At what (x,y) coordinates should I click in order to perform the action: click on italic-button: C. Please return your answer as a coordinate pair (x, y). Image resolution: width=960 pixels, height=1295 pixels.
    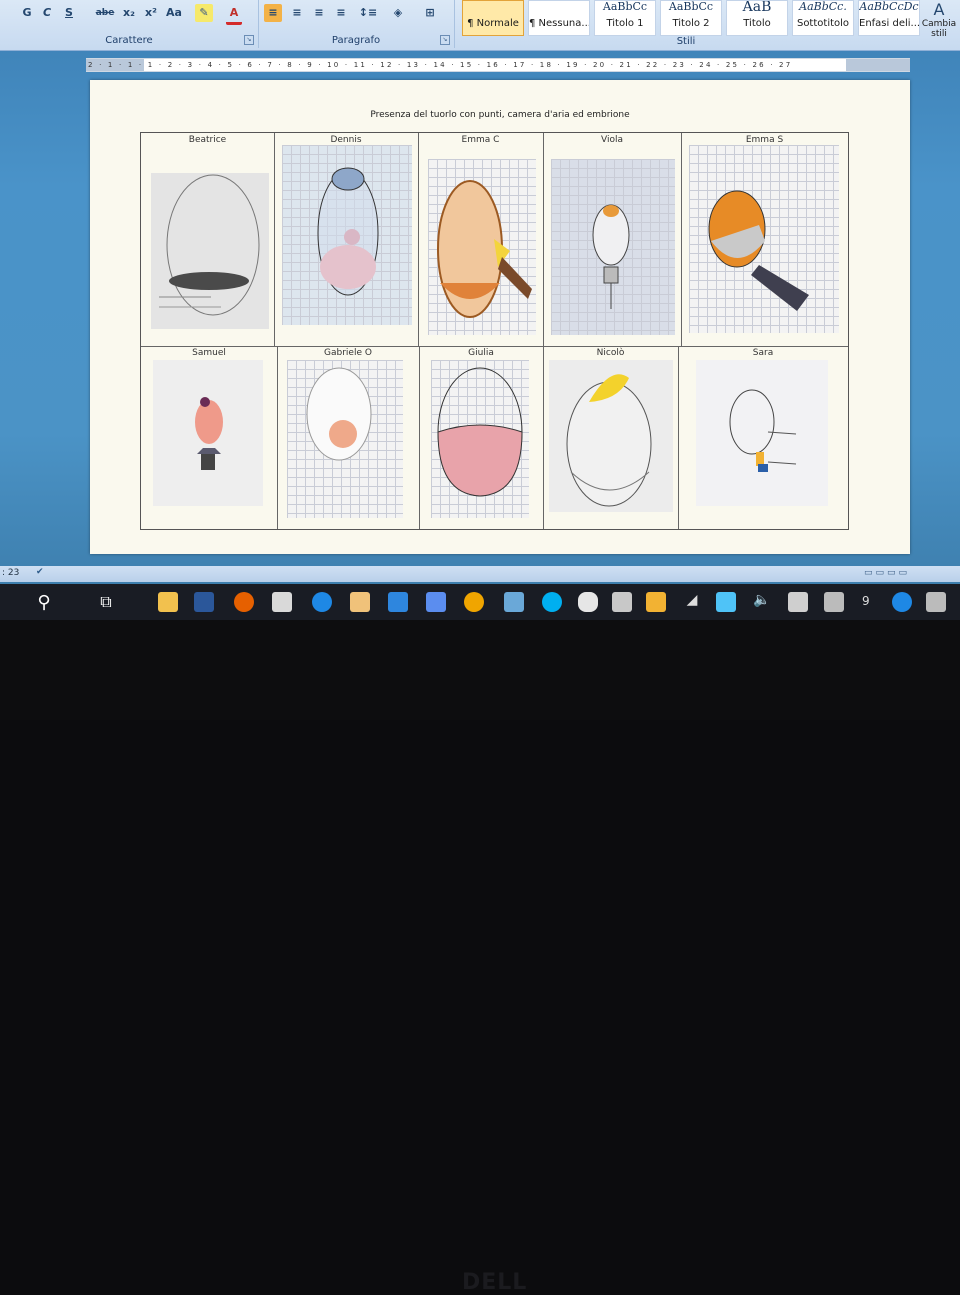
    Looking at the image, I should click on (47, 13).